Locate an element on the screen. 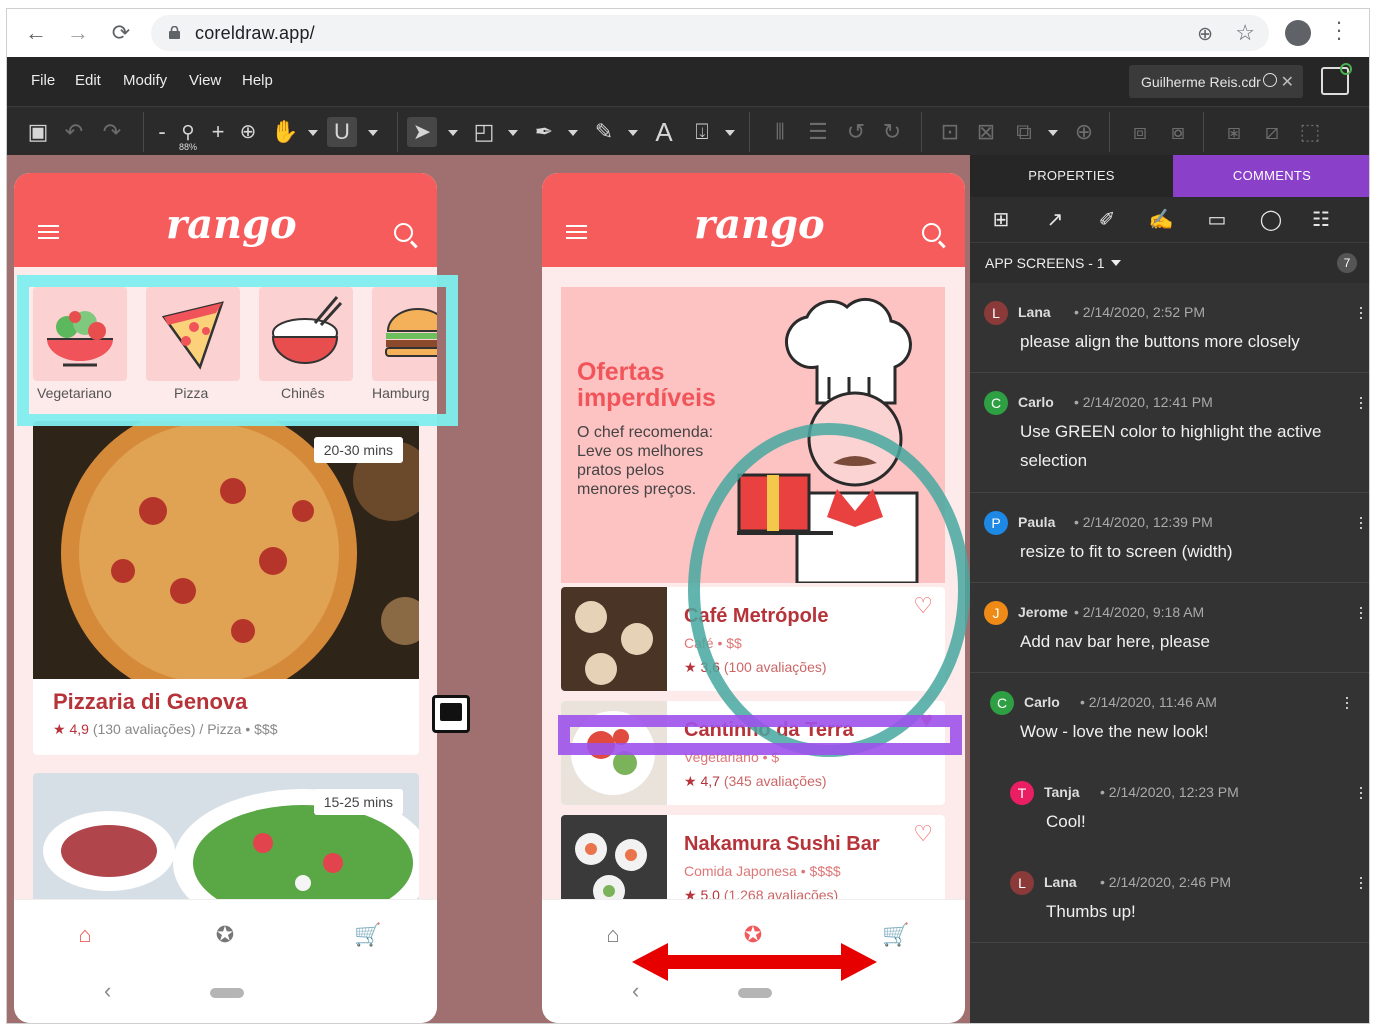 This screenshot has height=1025, width=1376. settings-sliders-icon: ☷ is located at coordinates (1321, 220).